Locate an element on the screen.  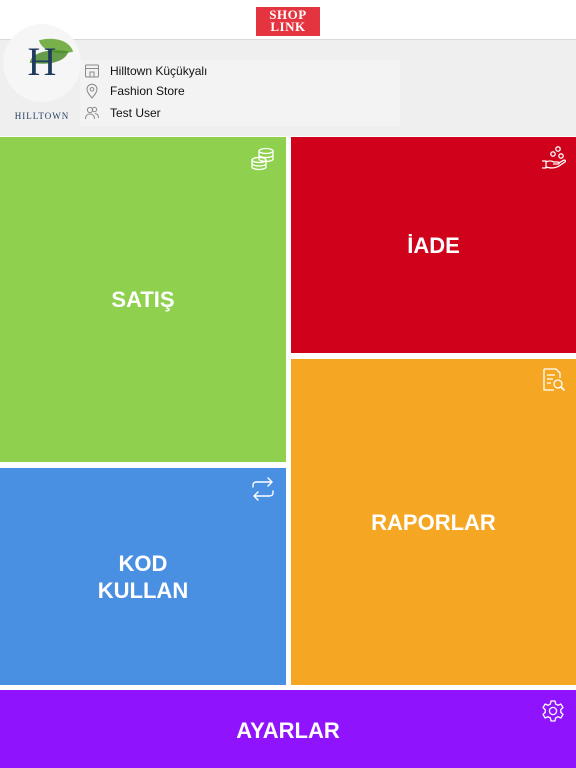
use-code-label: KOD KULLAN is located at coordinates (143, 576).